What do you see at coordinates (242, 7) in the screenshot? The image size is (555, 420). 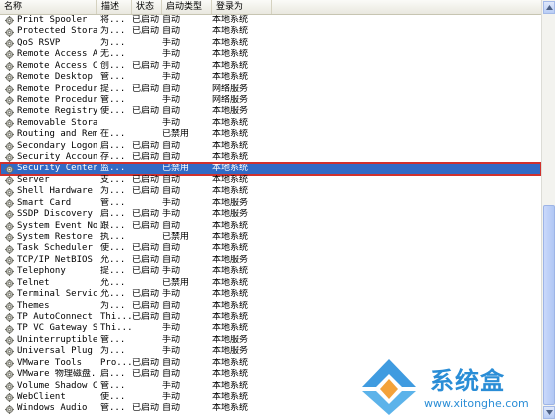 I see `column-header-log-on-as: 登录为` at bounding box center [242, 7].